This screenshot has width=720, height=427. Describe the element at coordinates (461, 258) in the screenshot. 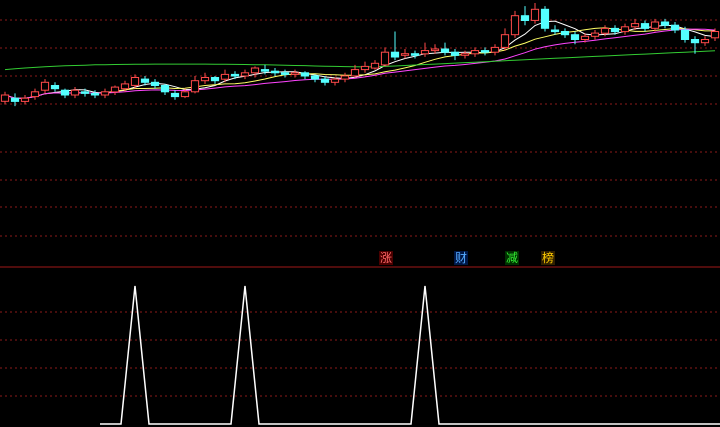

I see `signal-label-cai: 财` at that location.